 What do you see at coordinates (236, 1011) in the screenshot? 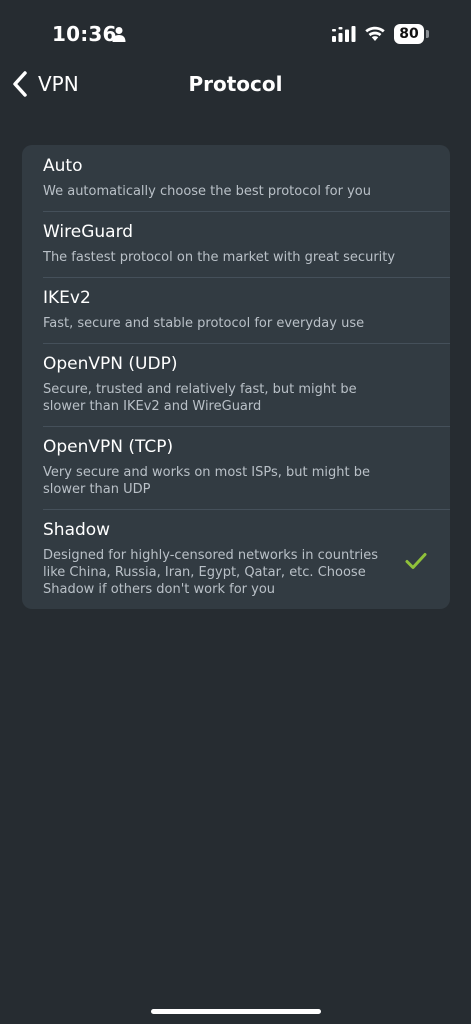
I see `home-indicator` at bounding box center [236, 1011].